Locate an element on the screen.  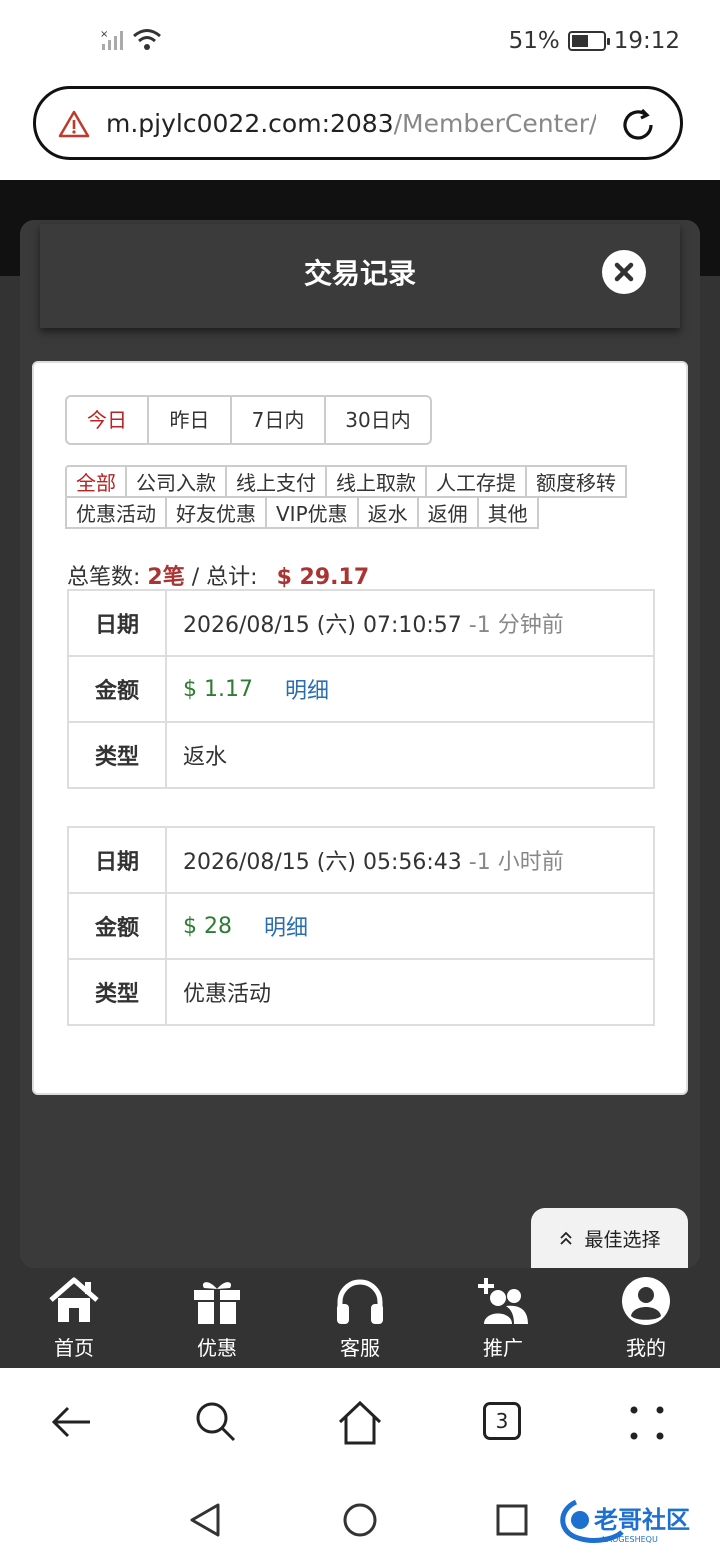
battery-icon is located at coordinates (588, 41).